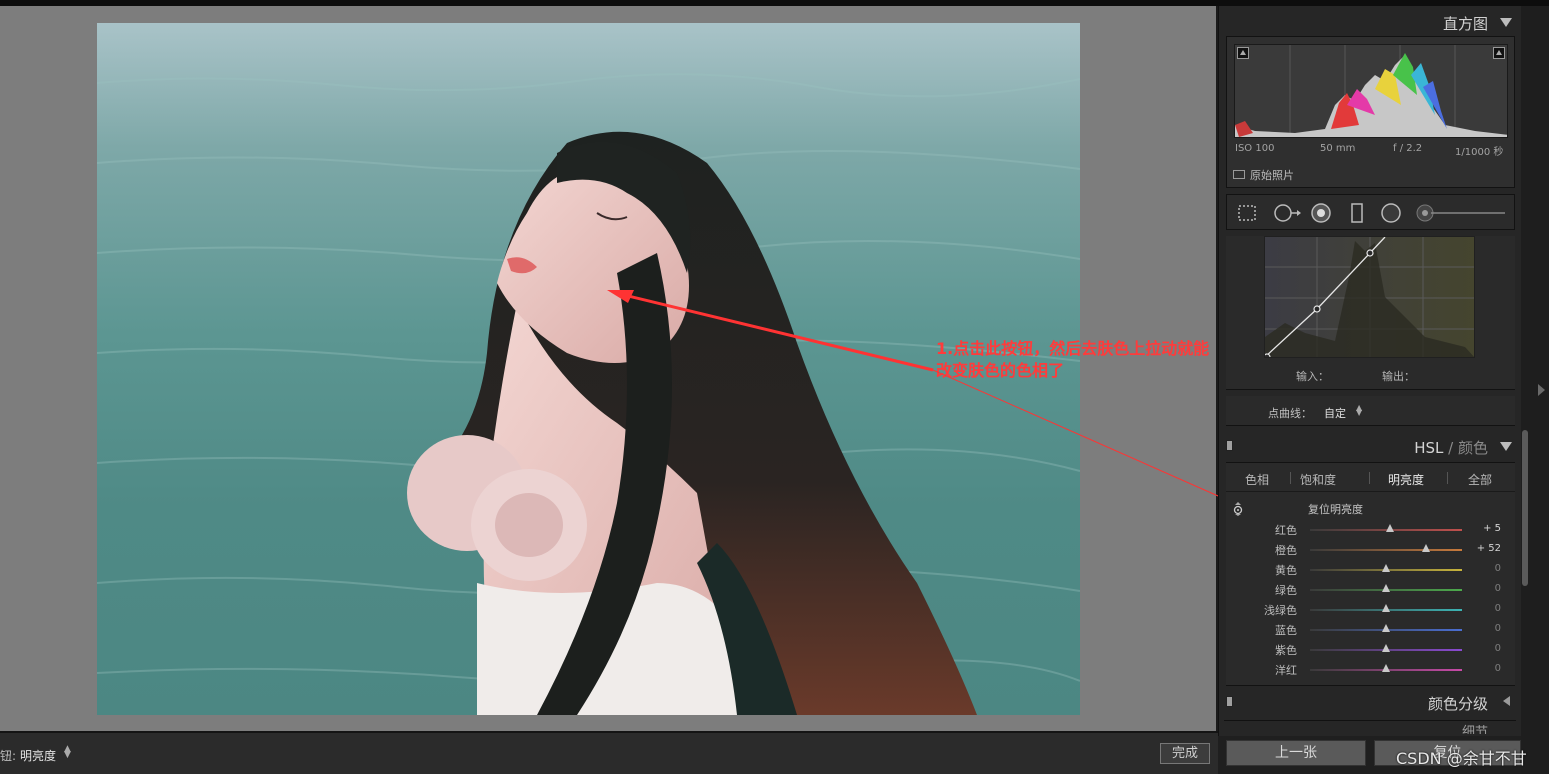 Image resolution: width=1549 pixels, height=774 pixels. What do you see at coordinates (8, 756) in the screenshot?
I see `tool-label: 钮:` at bounding box center [8, 756].